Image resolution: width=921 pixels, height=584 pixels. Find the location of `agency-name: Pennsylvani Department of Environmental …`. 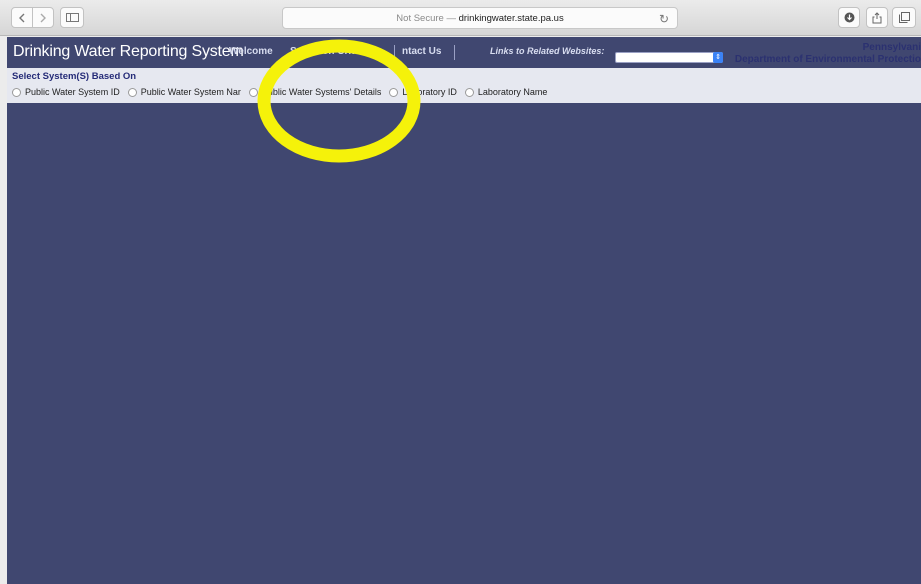

agency-name: Pennsylvani Department of Environmental … is located at coordinates (827, 53).